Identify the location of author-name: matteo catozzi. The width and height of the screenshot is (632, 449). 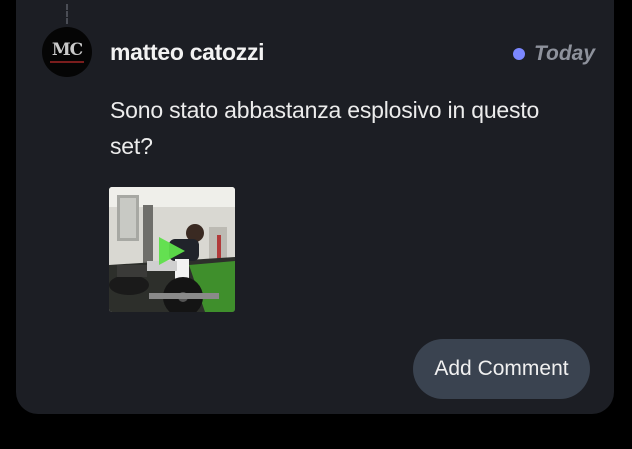
(187, 52).